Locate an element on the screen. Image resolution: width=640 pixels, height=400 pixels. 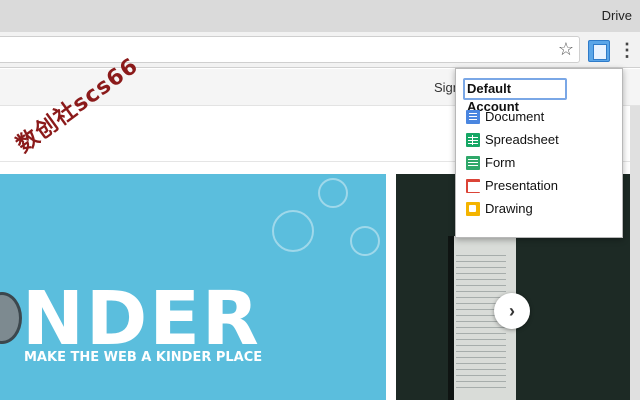
drawing-icon is located at coordinates (473, 209).